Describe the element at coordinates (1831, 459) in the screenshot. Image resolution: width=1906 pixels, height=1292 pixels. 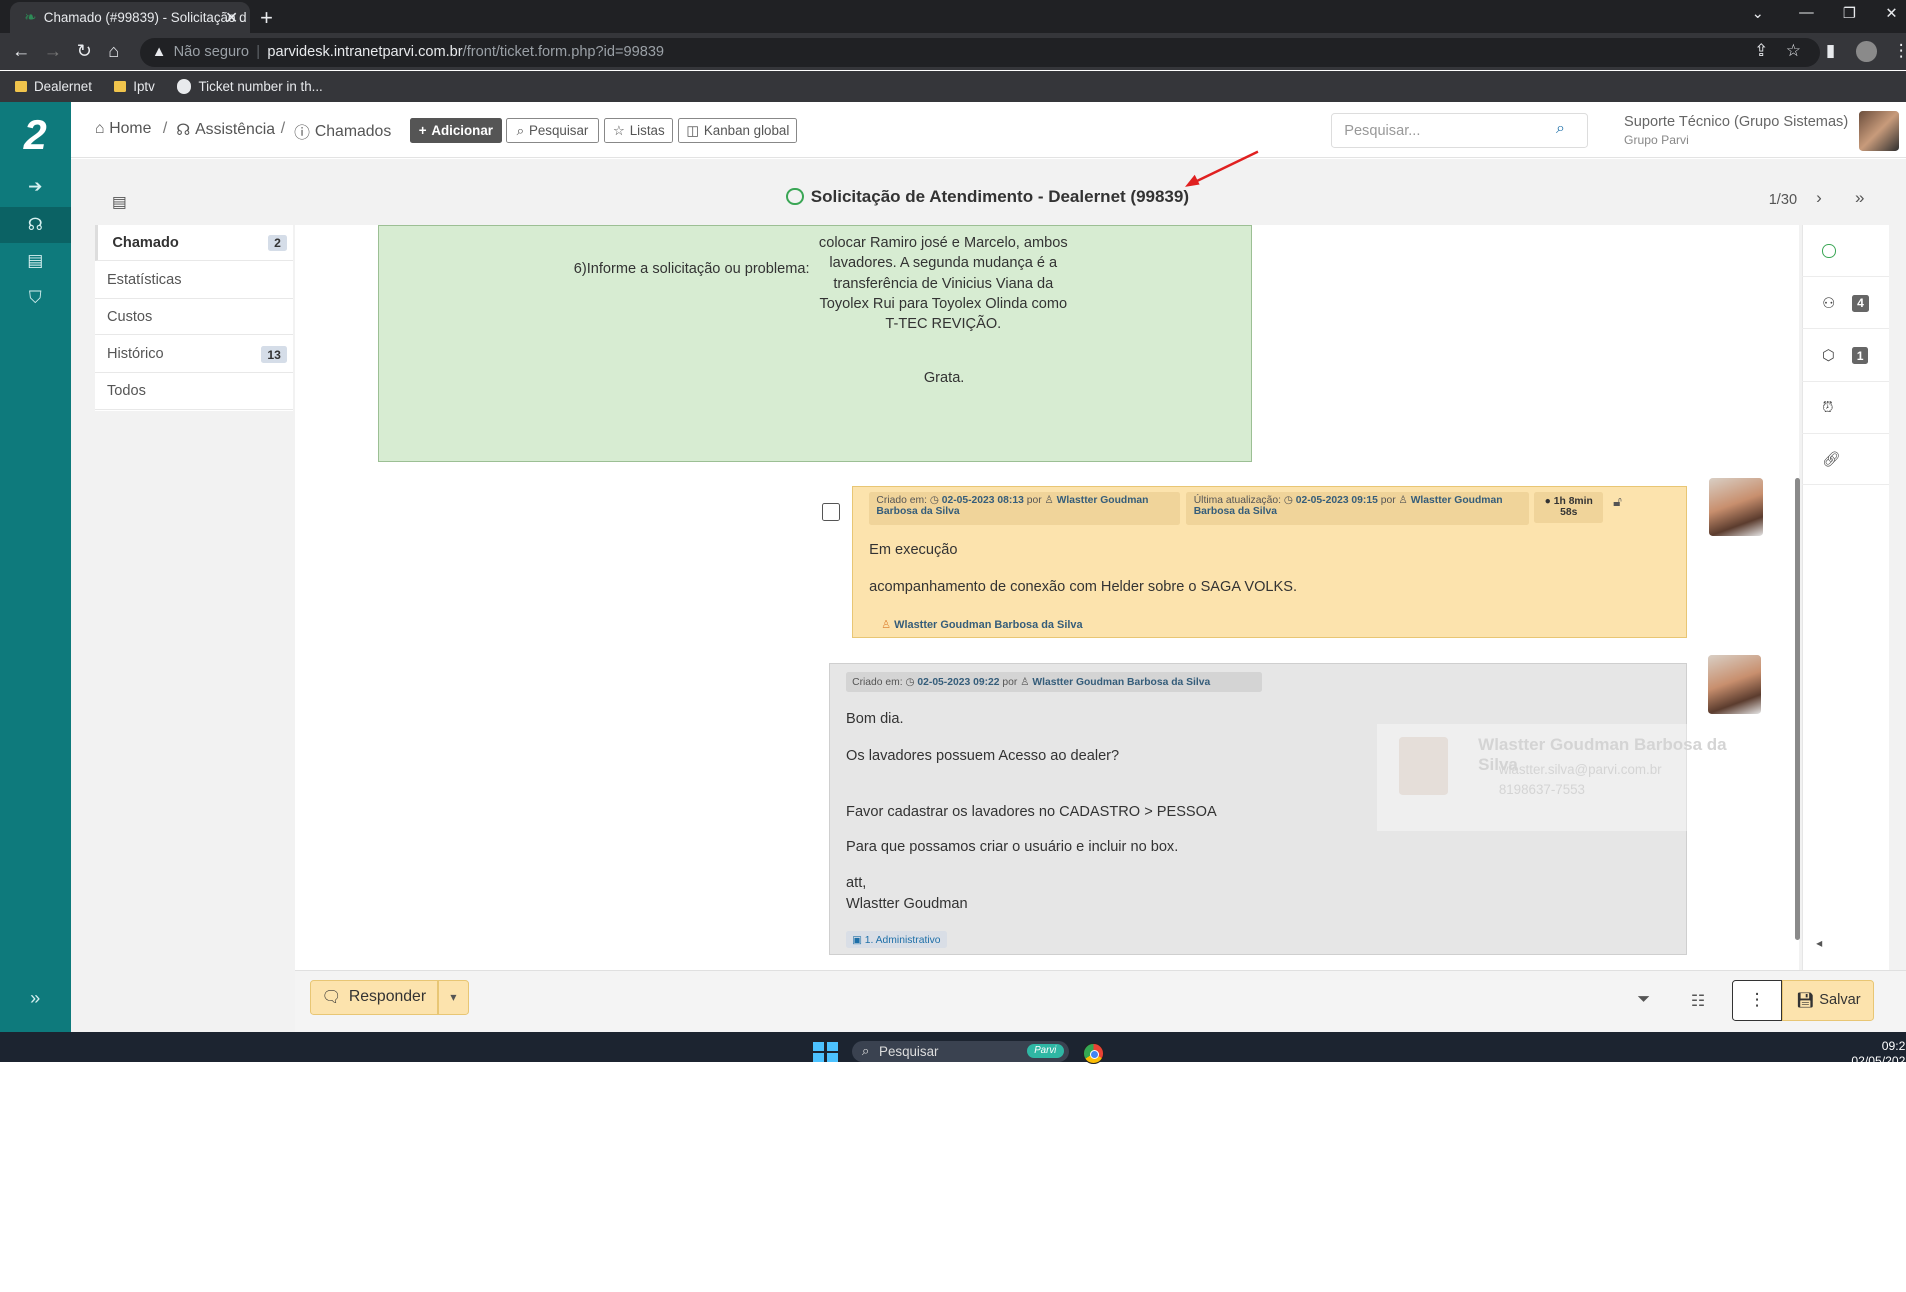
I see `link-icon: 🔗︎` at that location.